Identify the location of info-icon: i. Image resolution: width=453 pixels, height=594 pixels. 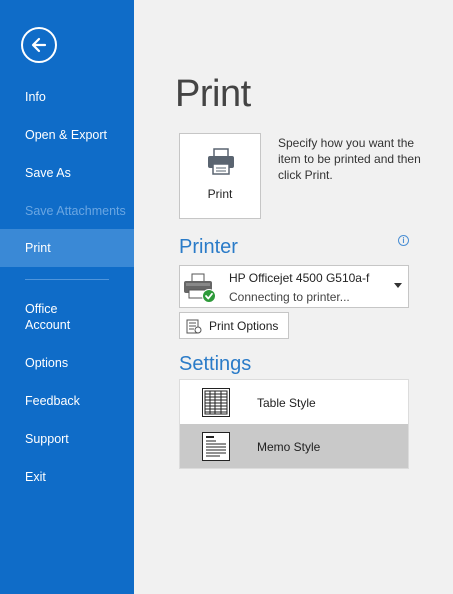
(403, 240).